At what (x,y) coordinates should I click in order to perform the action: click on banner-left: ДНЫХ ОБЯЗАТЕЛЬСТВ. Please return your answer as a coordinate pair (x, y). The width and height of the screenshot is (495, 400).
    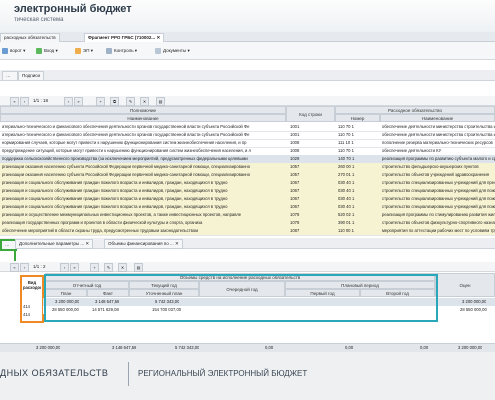
    Looking at the image, I should click on (54, 373).